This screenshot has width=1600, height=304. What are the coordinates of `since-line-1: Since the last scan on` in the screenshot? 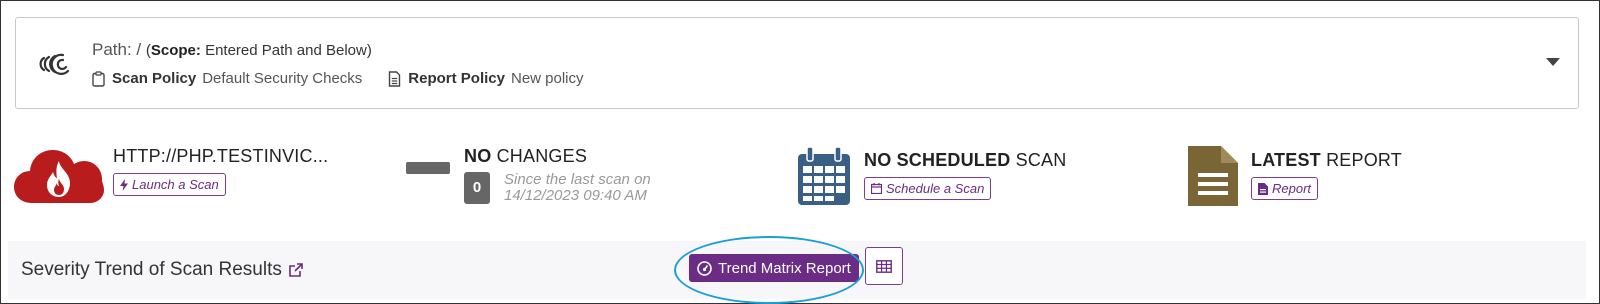 It's located at (577, 179).